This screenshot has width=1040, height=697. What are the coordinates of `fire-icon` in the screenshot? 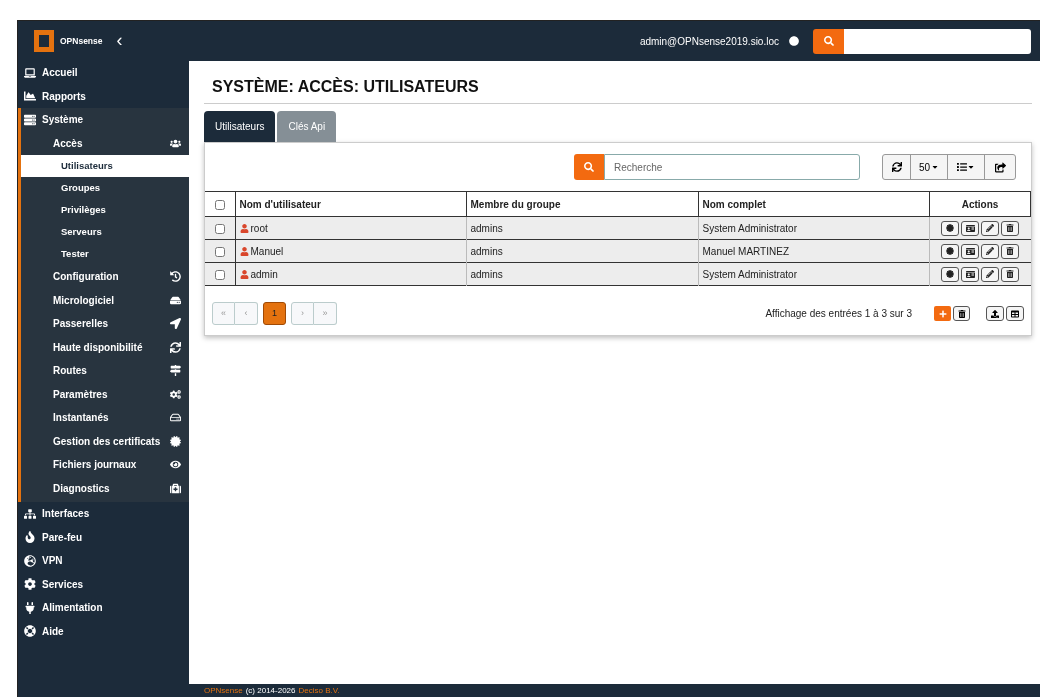 It's located at (30, 537).